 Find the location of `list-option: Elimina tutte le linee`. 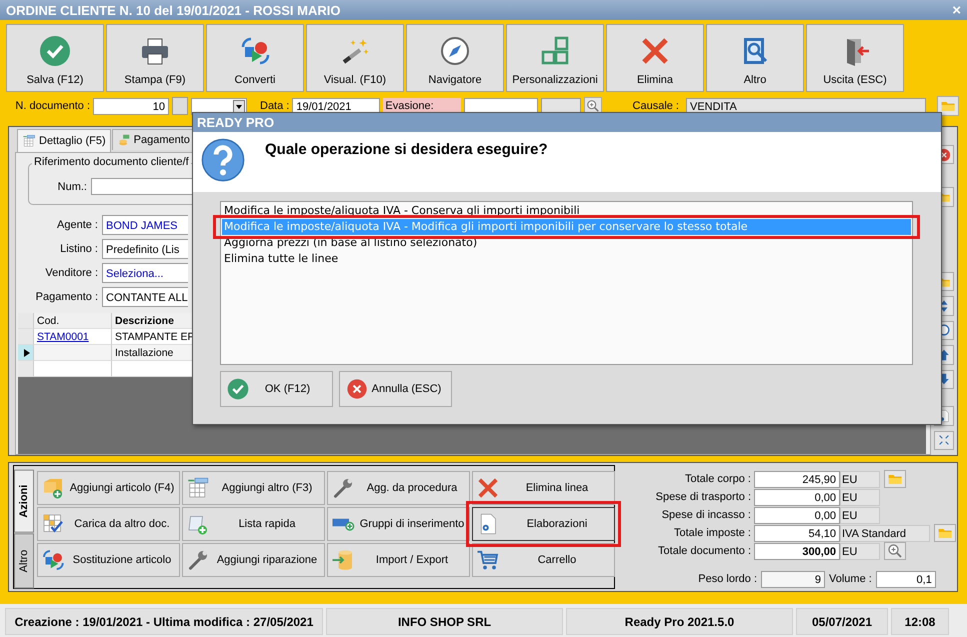

list-option: Elimina tutte le linee is located at coordinates (566, 259).